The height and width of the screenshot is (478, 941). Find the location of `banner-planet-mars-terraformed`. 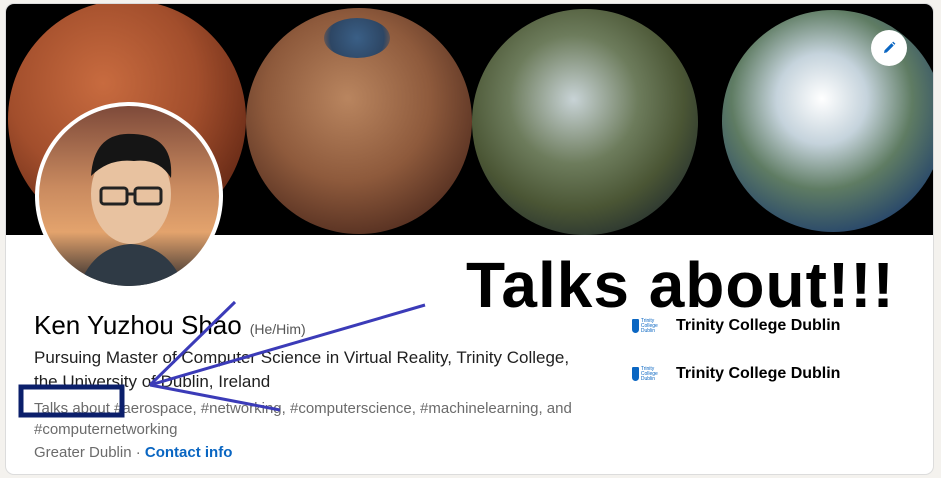

banner-planet-mars-terraformed is located at coordinates (585, 122).